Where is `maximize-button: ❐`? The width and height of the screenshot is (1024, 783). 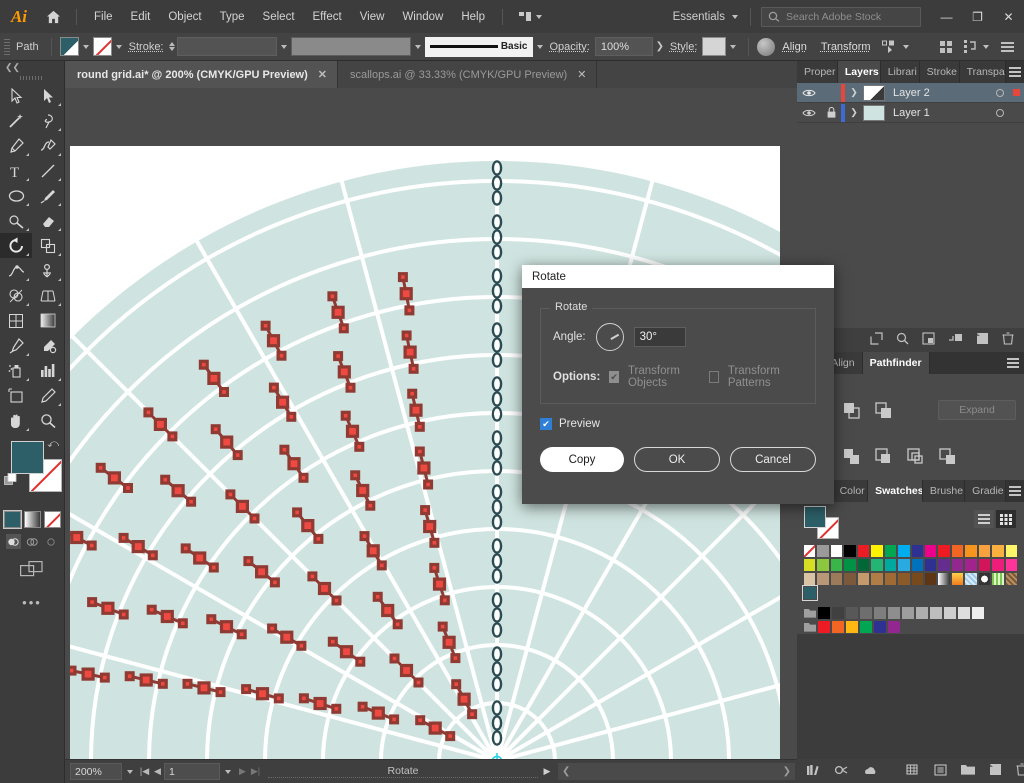
maximize-button: ❐ is located at coordinates (977, 16).